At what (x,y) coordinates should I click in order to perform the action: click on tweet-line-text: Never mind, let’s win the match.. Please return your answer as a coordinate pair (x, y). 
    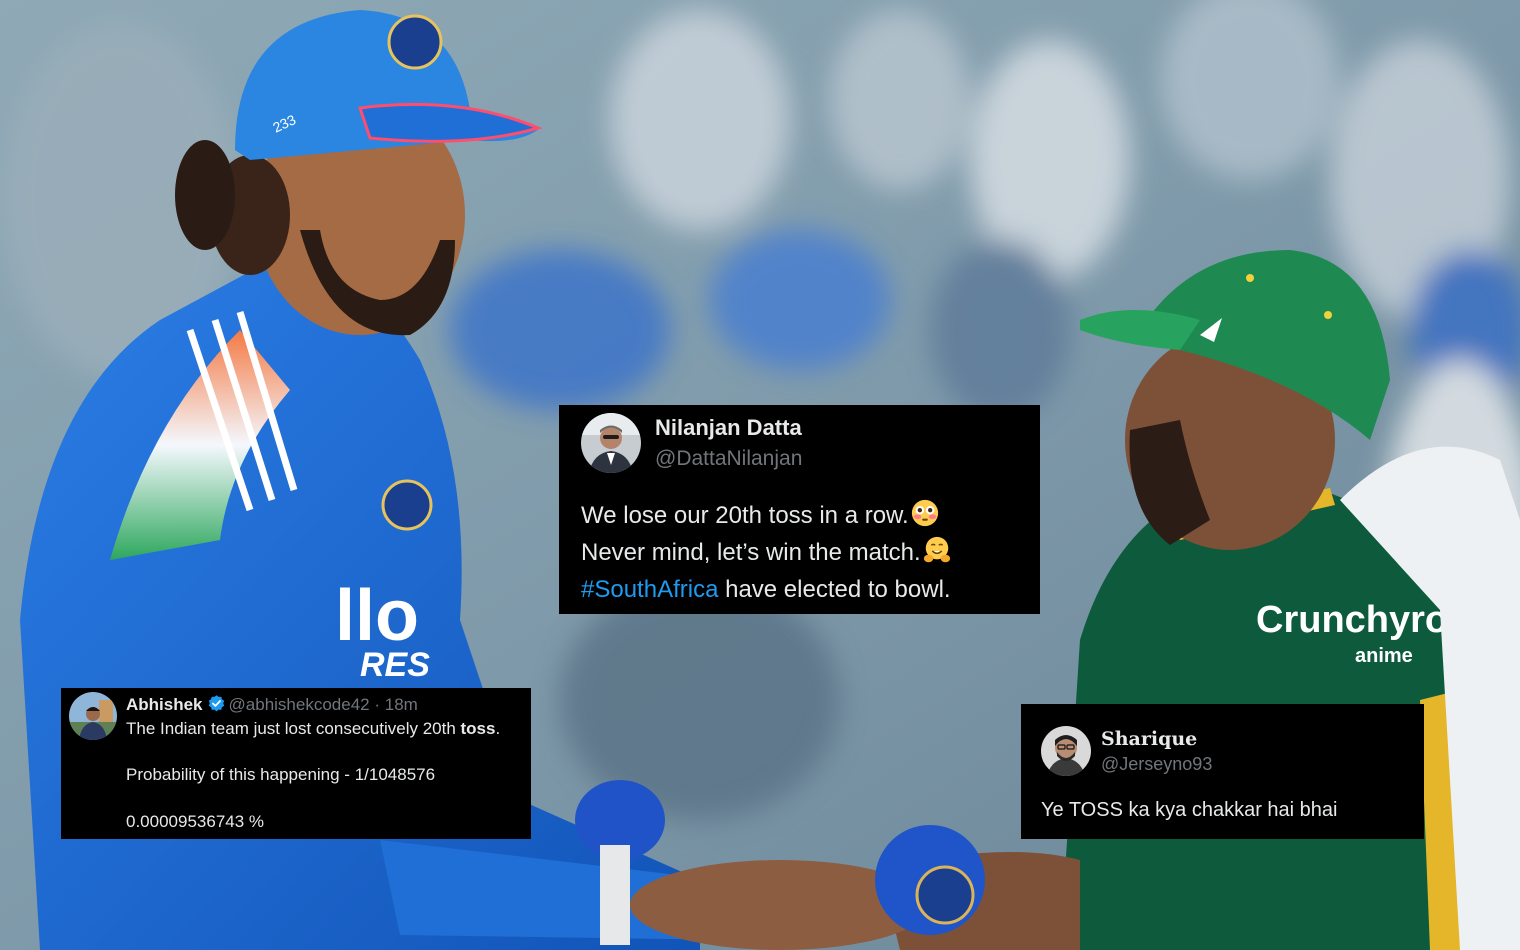
    Looking at the image, I should click on (751, 552).